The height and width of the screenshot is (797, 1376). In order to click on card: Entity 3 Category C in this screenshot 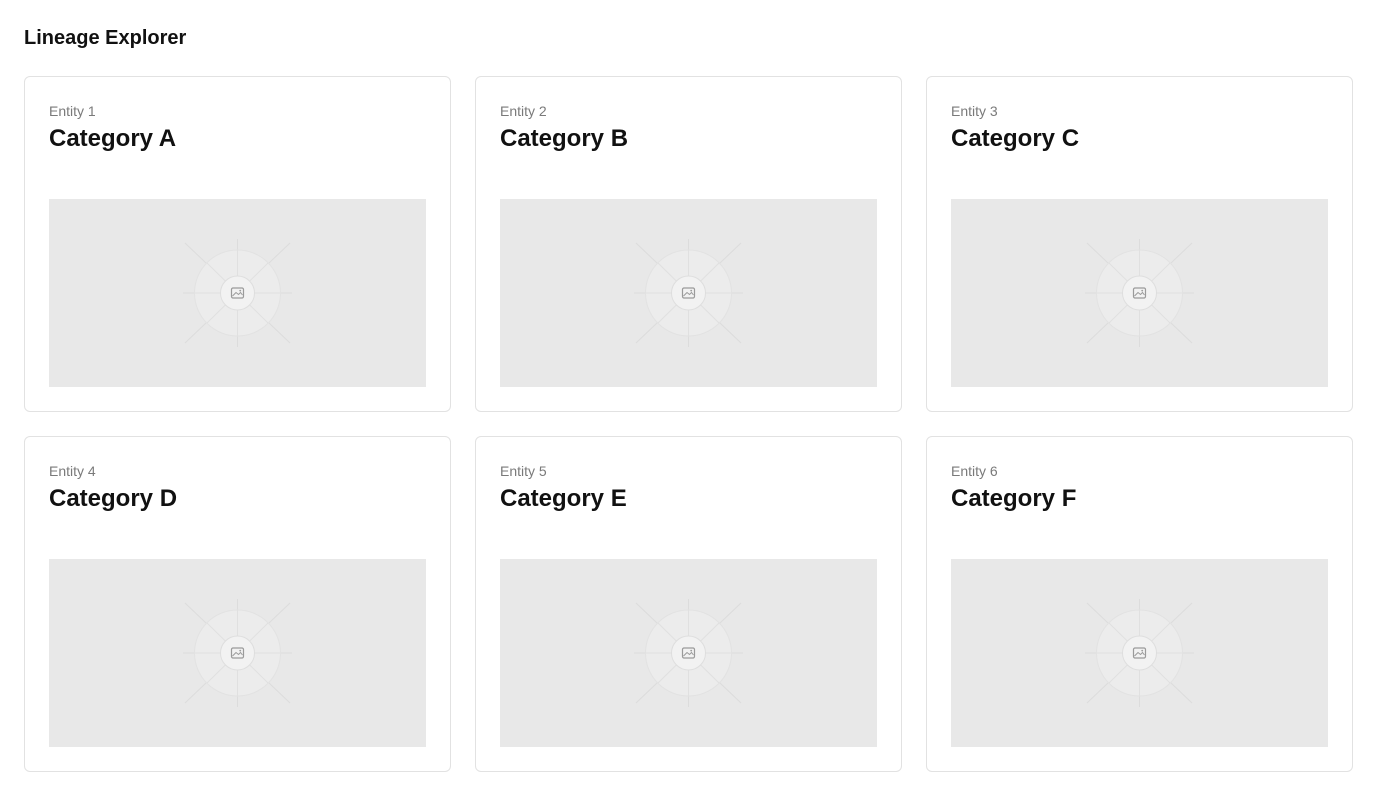, I will do `click(1139, 244)`.